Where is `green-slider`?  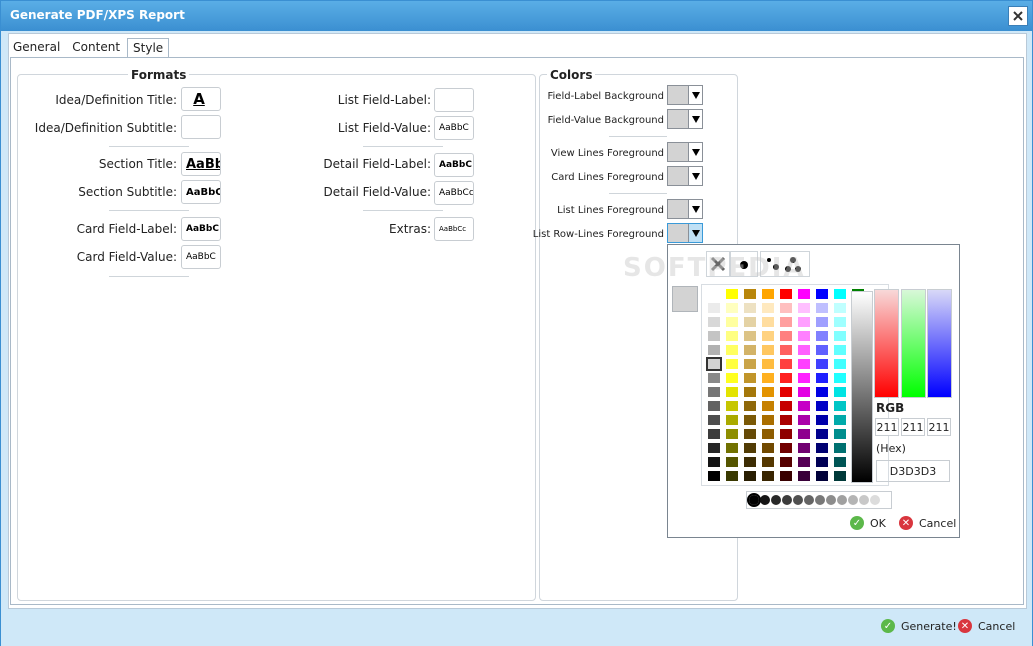 green-slider is located at coordinates (913, 343).